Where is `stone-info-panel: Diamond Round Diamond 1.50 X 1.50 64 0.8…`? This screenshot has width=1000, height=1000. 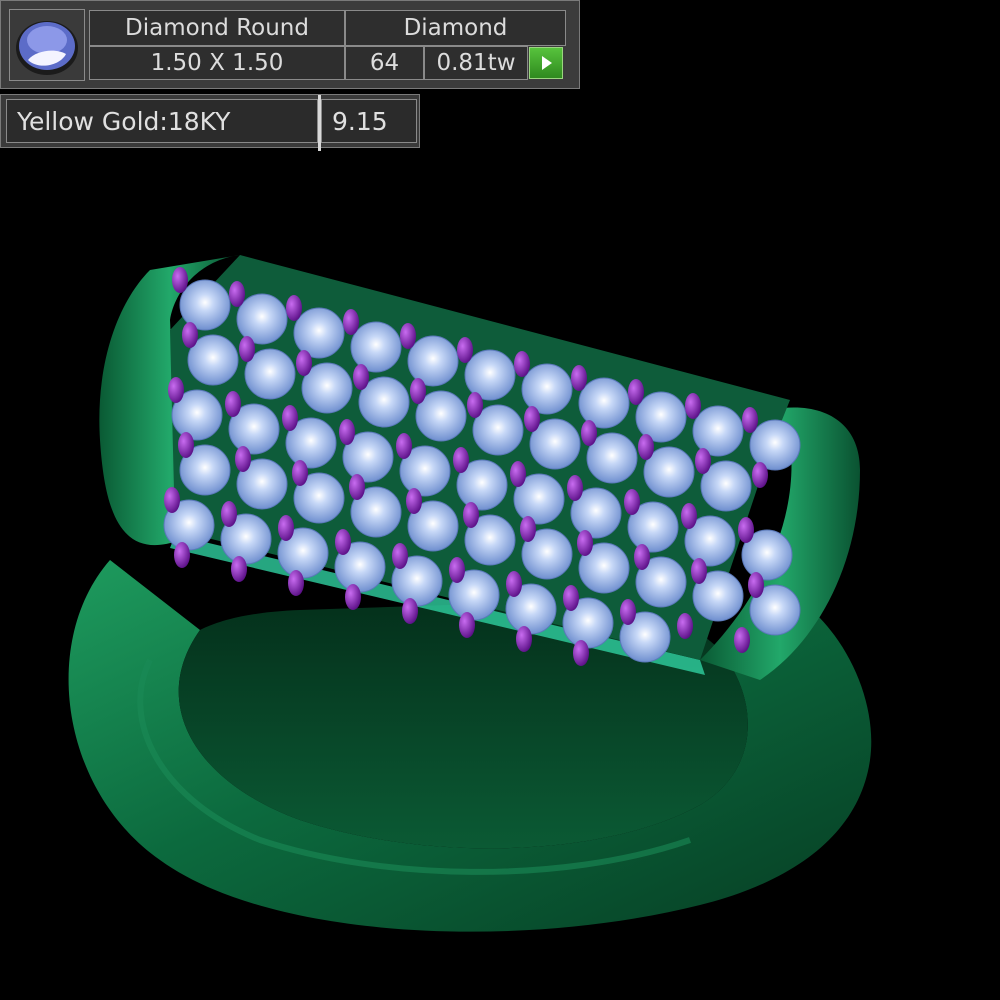
stone-info-panel: Diamond Round Diamond 1.50 X 1.50 64 0.8… is located at coordinates (290, 44).